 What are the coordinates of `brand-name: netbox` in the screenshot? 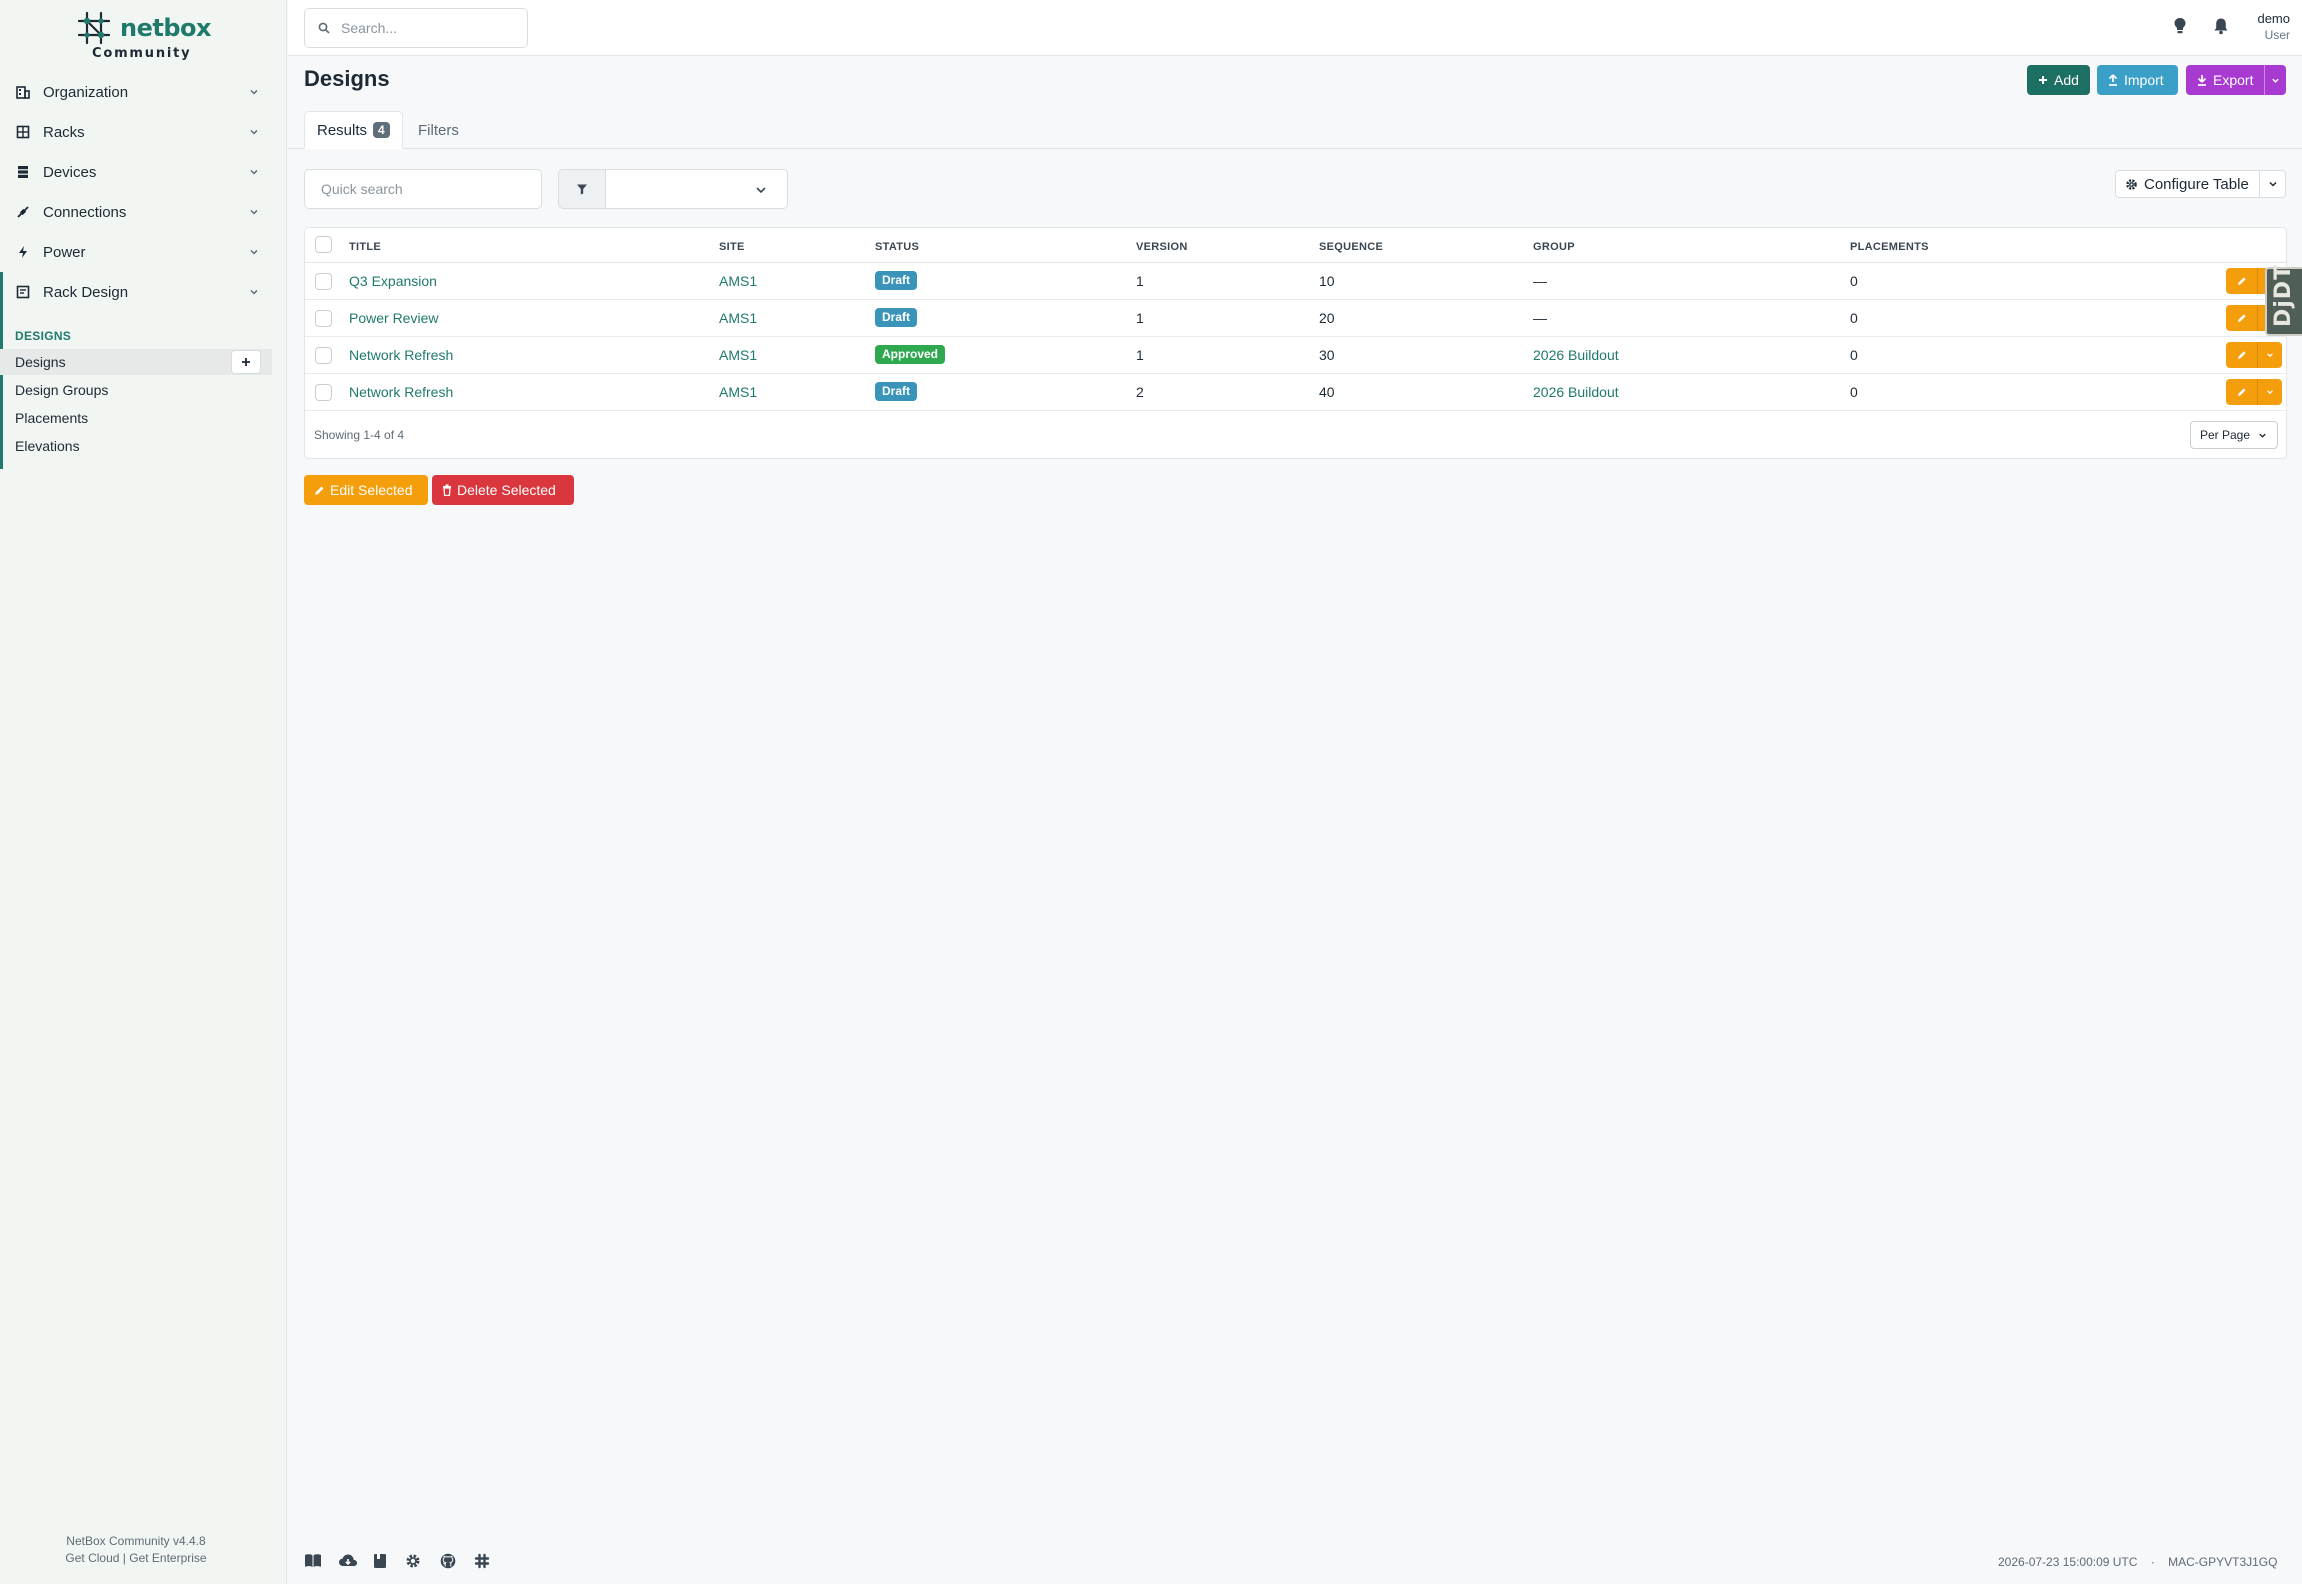 It's located at (165, 28).